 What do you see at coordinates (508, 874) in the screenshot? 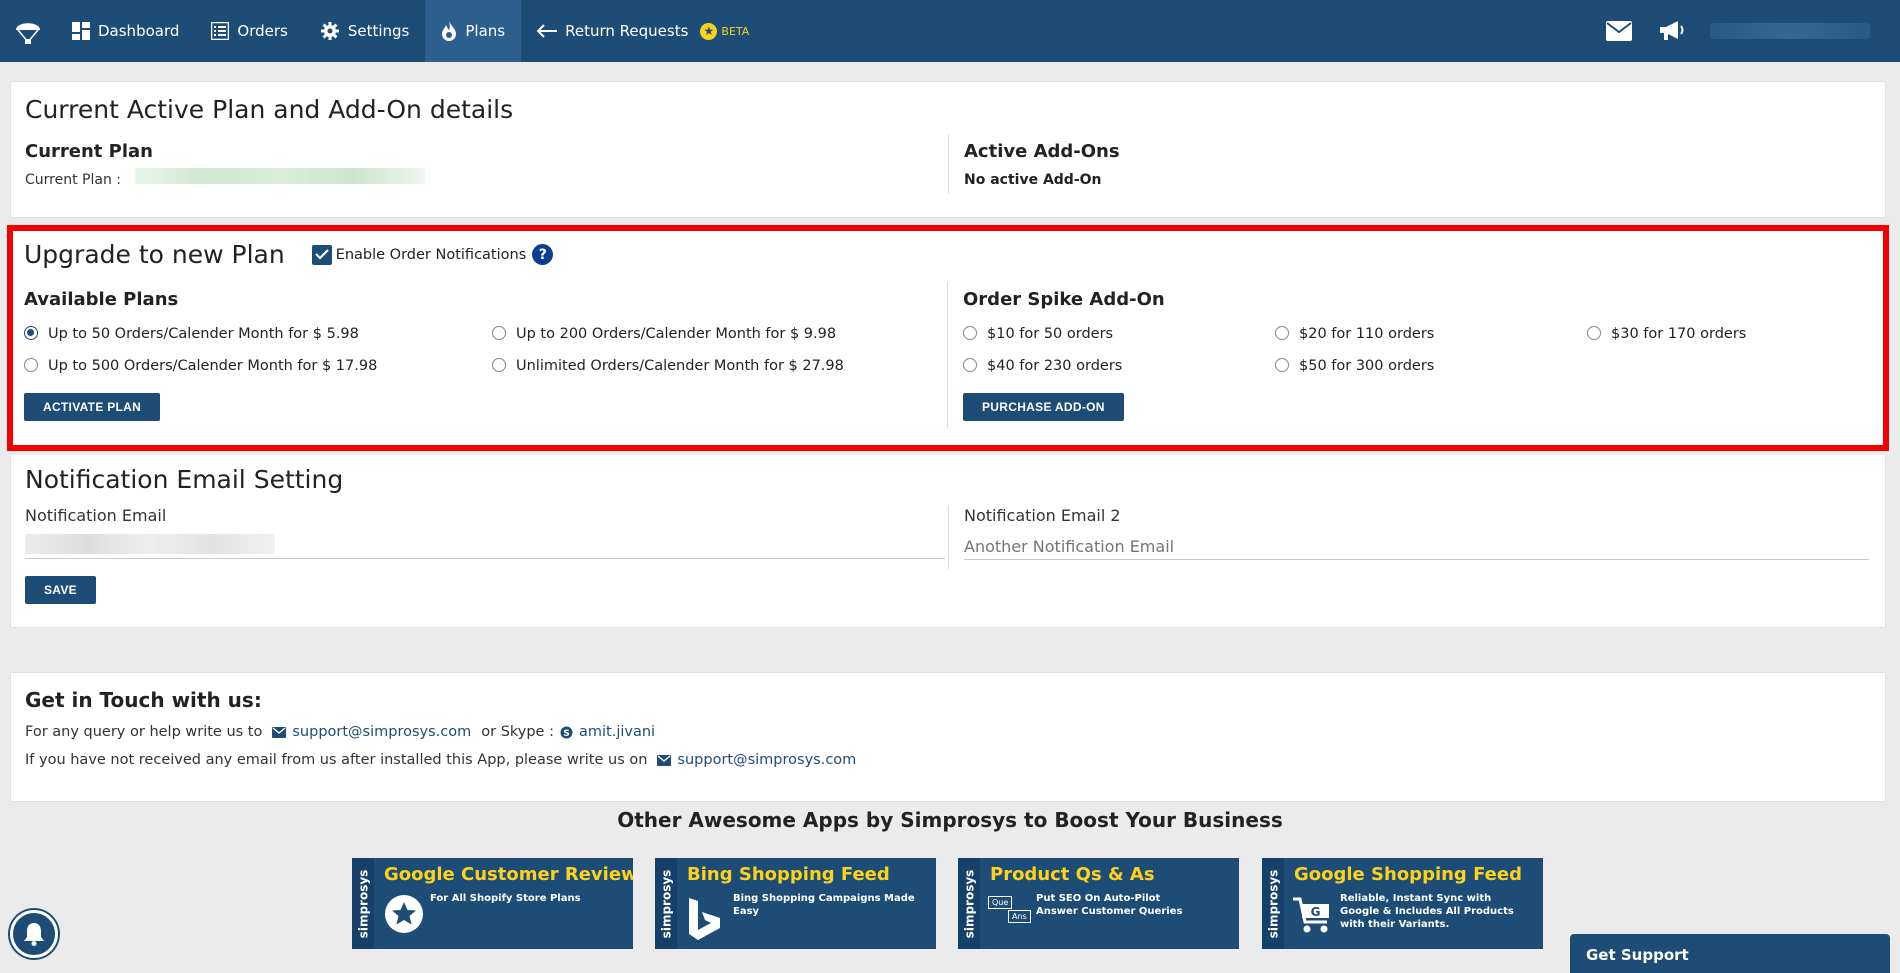
I see `app-title: Google Customer Reviews` at bounding box center [508, 874].